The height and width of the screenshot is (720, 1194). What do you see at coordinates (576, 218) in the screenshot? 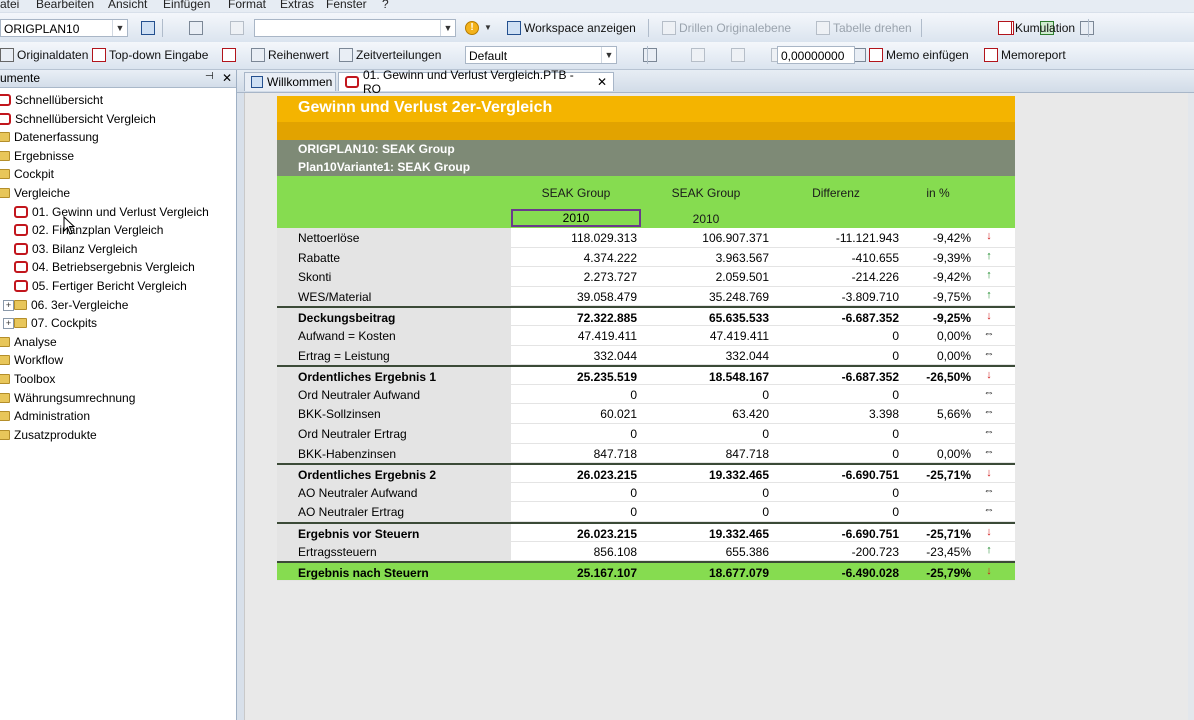
I see `year-cell-a: 2010` at bounding box center [576, 218].